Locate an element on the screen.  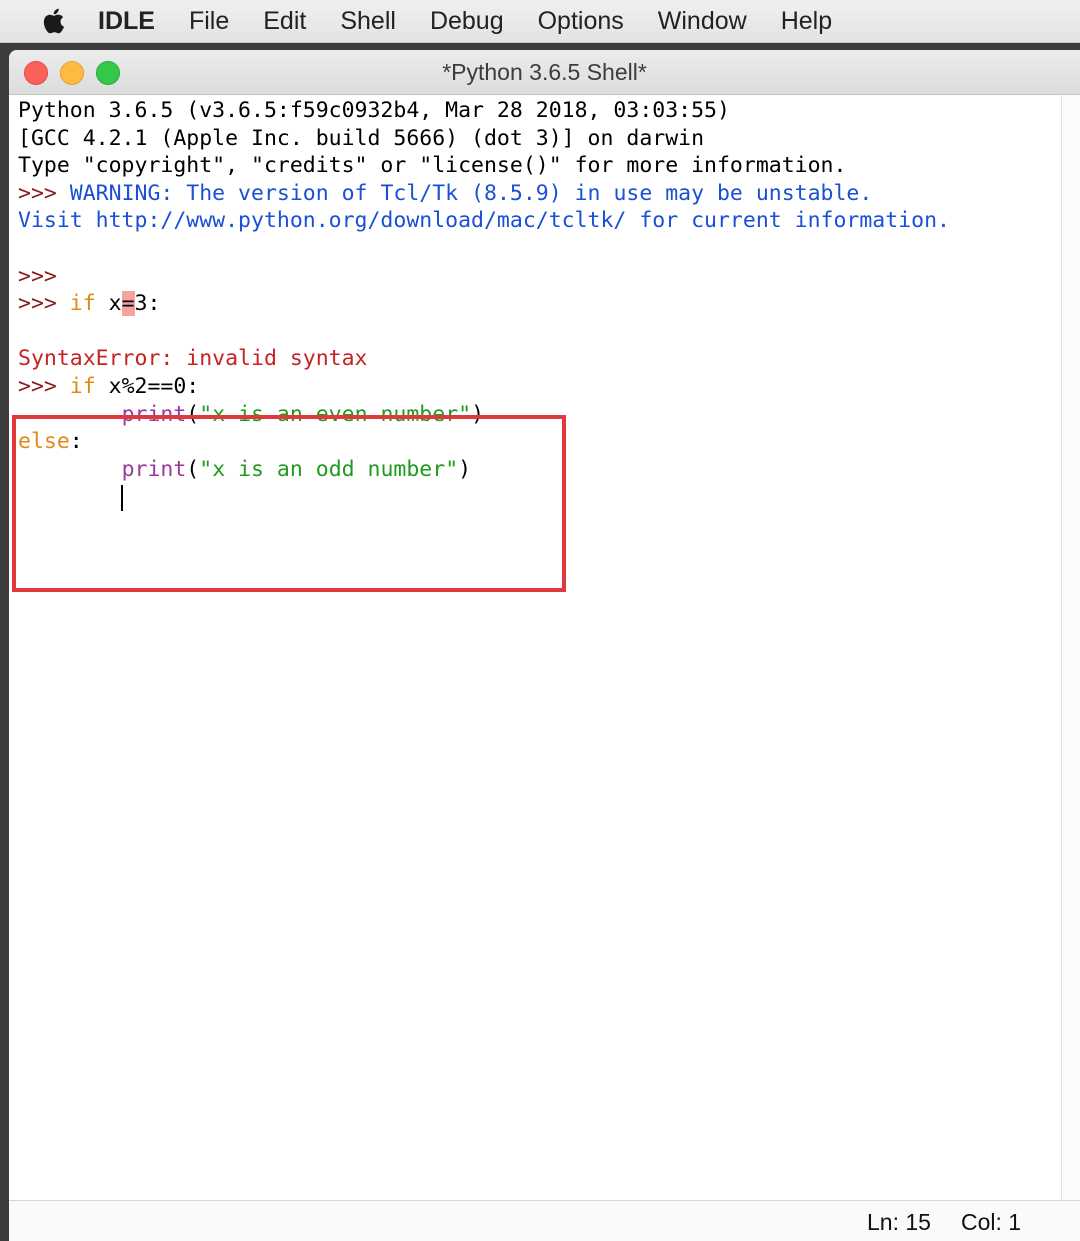
command-line-if-assign: >>> if x=3: is located at coordinates (89, 304).